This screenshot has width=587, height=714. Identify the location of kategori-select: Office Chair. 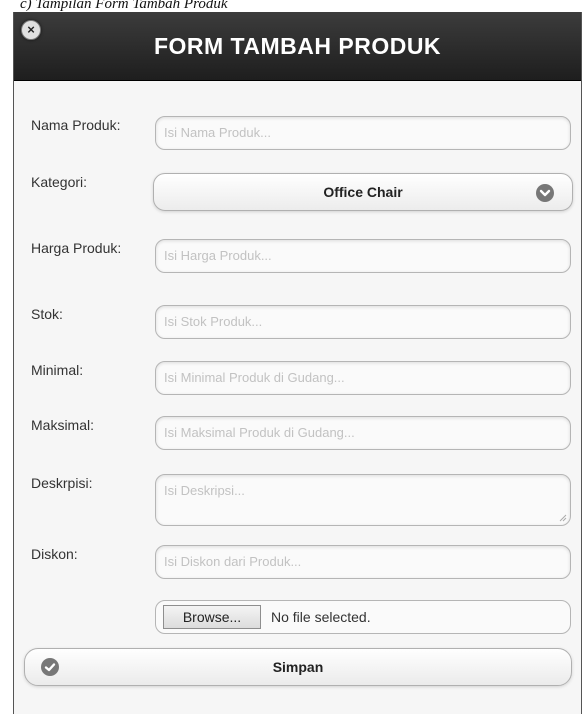
(363, 192).